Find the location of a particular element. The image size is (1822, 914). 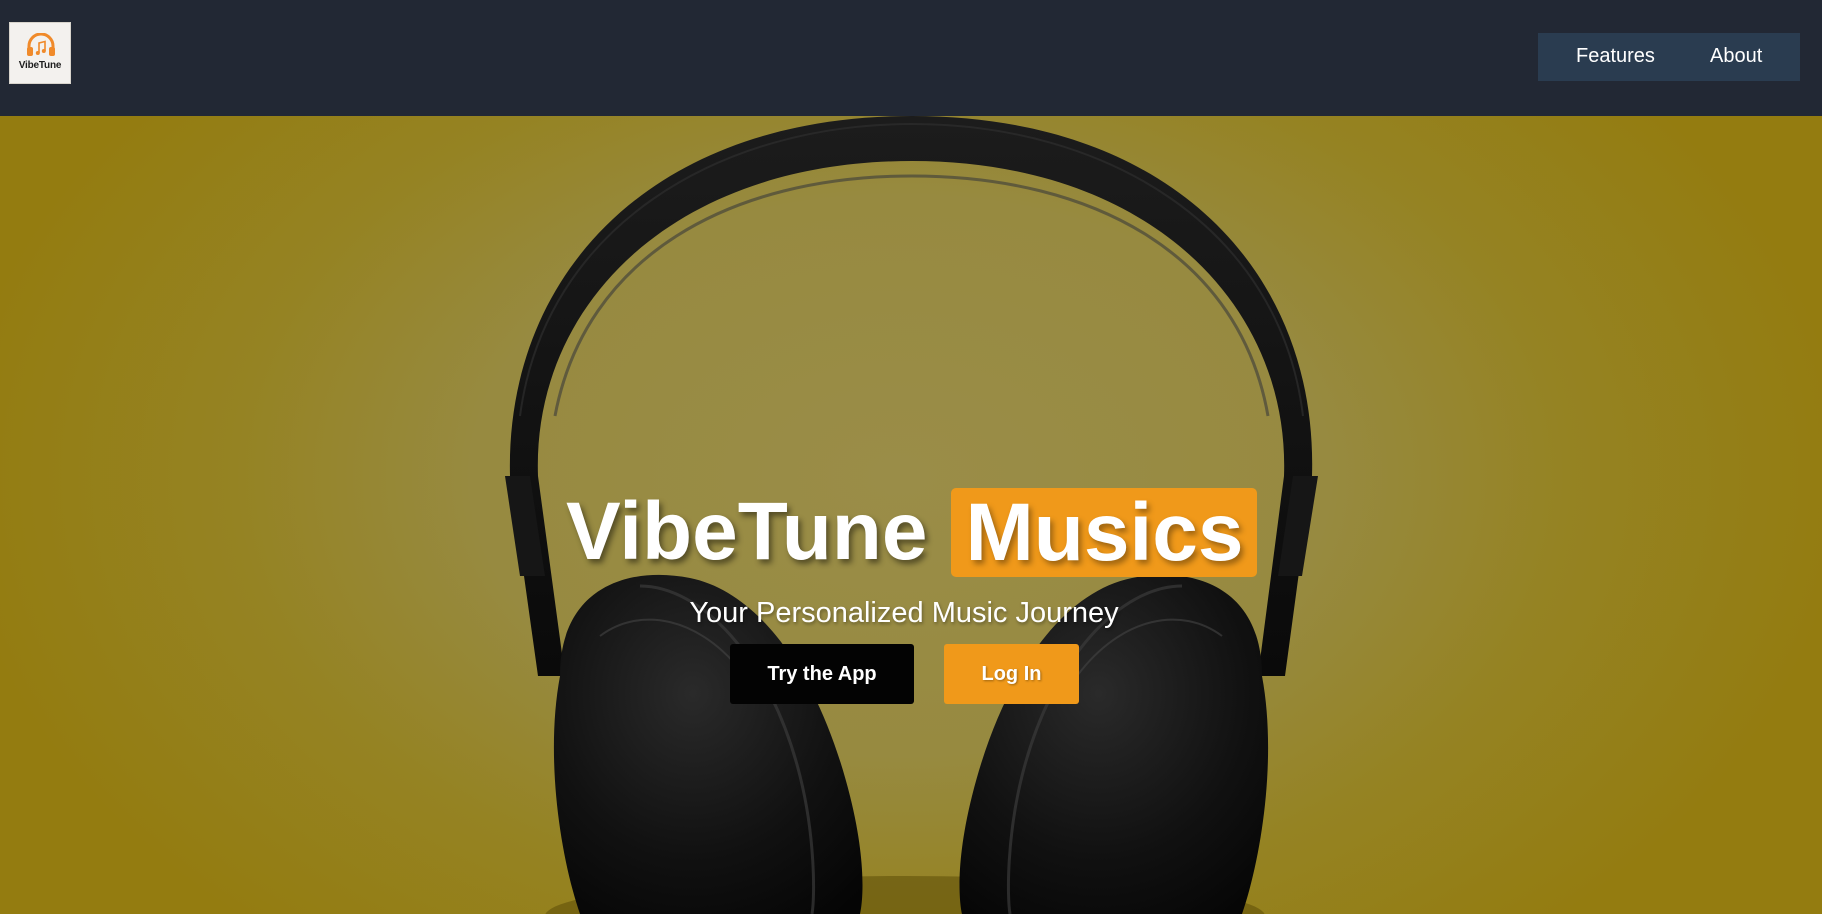

logo-text: VibeTune is located at coordinates (40, 65).